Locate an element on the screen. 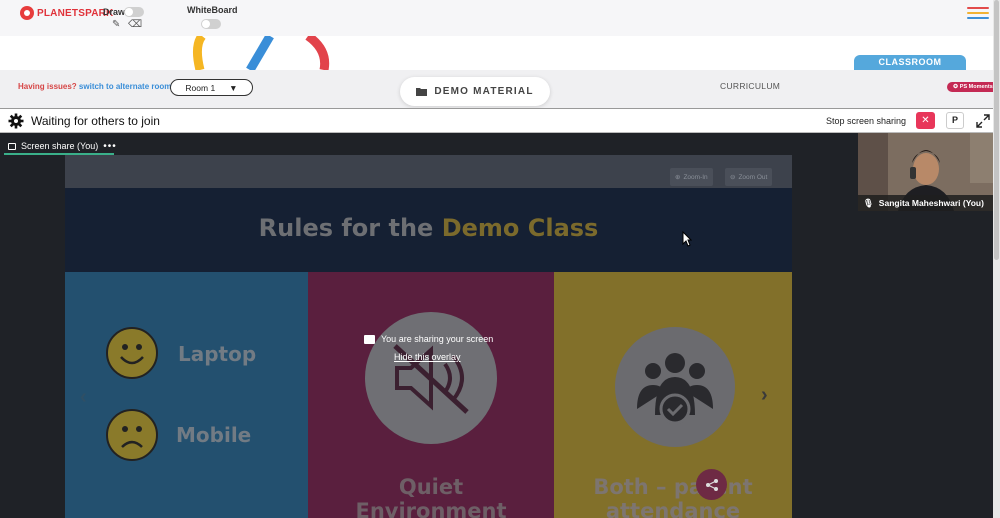  more-options-icon: ••• is located at coordinates (110, 146).